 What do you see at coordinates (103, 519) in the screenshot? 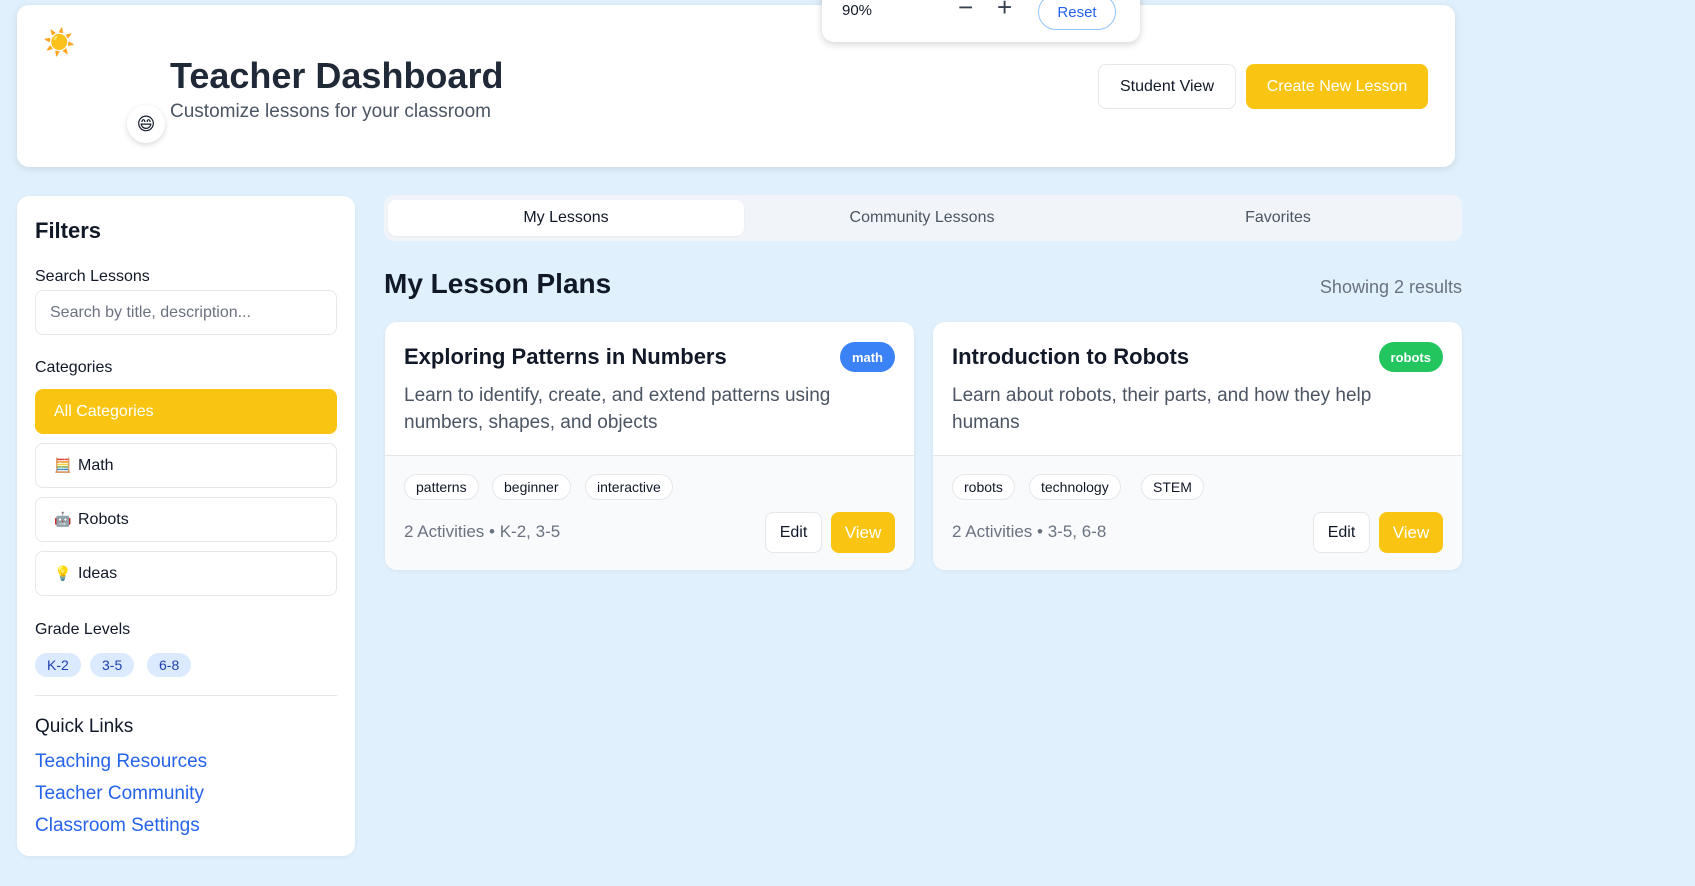
I see `category-label: Robots` at bounding box center [103, 519].